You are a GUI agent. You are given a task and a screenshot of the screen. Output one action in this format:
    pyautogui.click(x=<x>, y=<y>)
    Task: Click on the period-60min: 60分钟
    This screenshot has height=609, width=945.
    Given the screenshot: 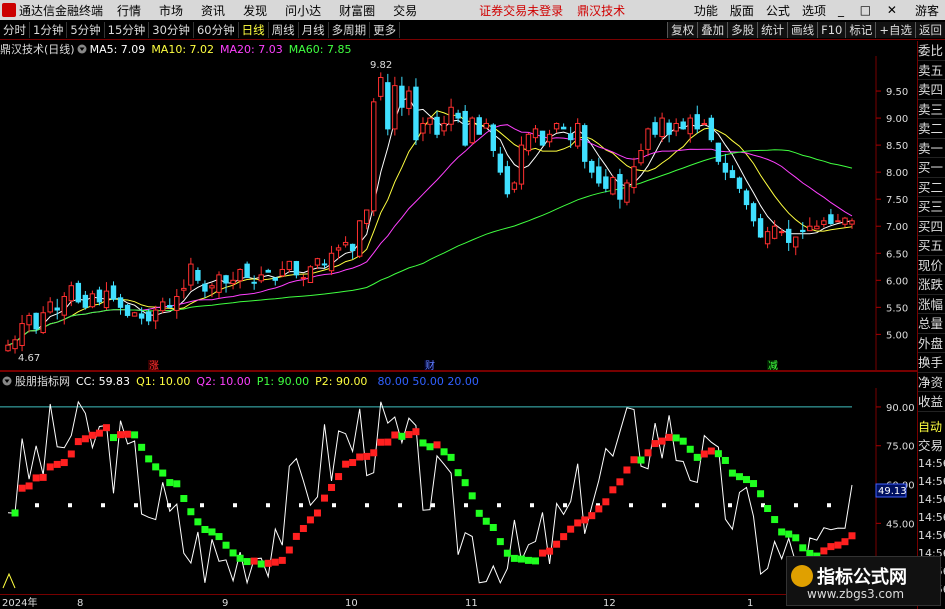 What is the action you would take?
    pyautogui.click(x=216, y=29)
    